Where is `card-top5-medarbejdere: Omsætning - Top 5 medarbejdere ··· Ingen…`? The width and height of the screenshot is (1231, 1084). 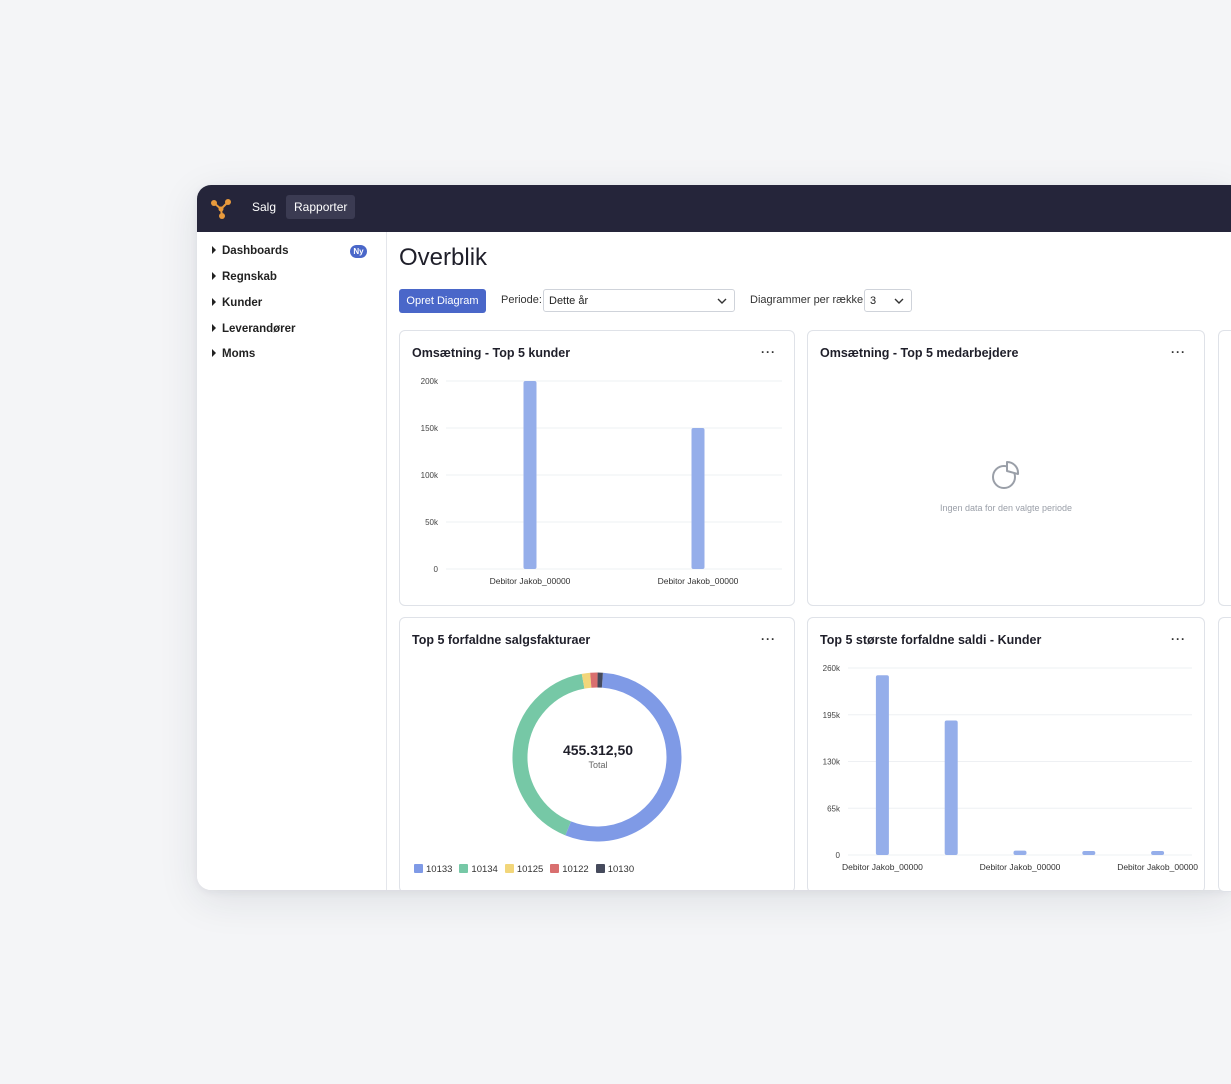
card-top5-medarbejdere: Omsætning - Top 5 medarbejdere ··· Ingen… is located at coordinates (1006, 468).